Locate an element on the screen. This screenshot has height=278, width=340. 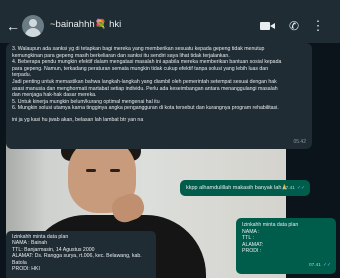
status-bar is located at coordinates (170, 4).